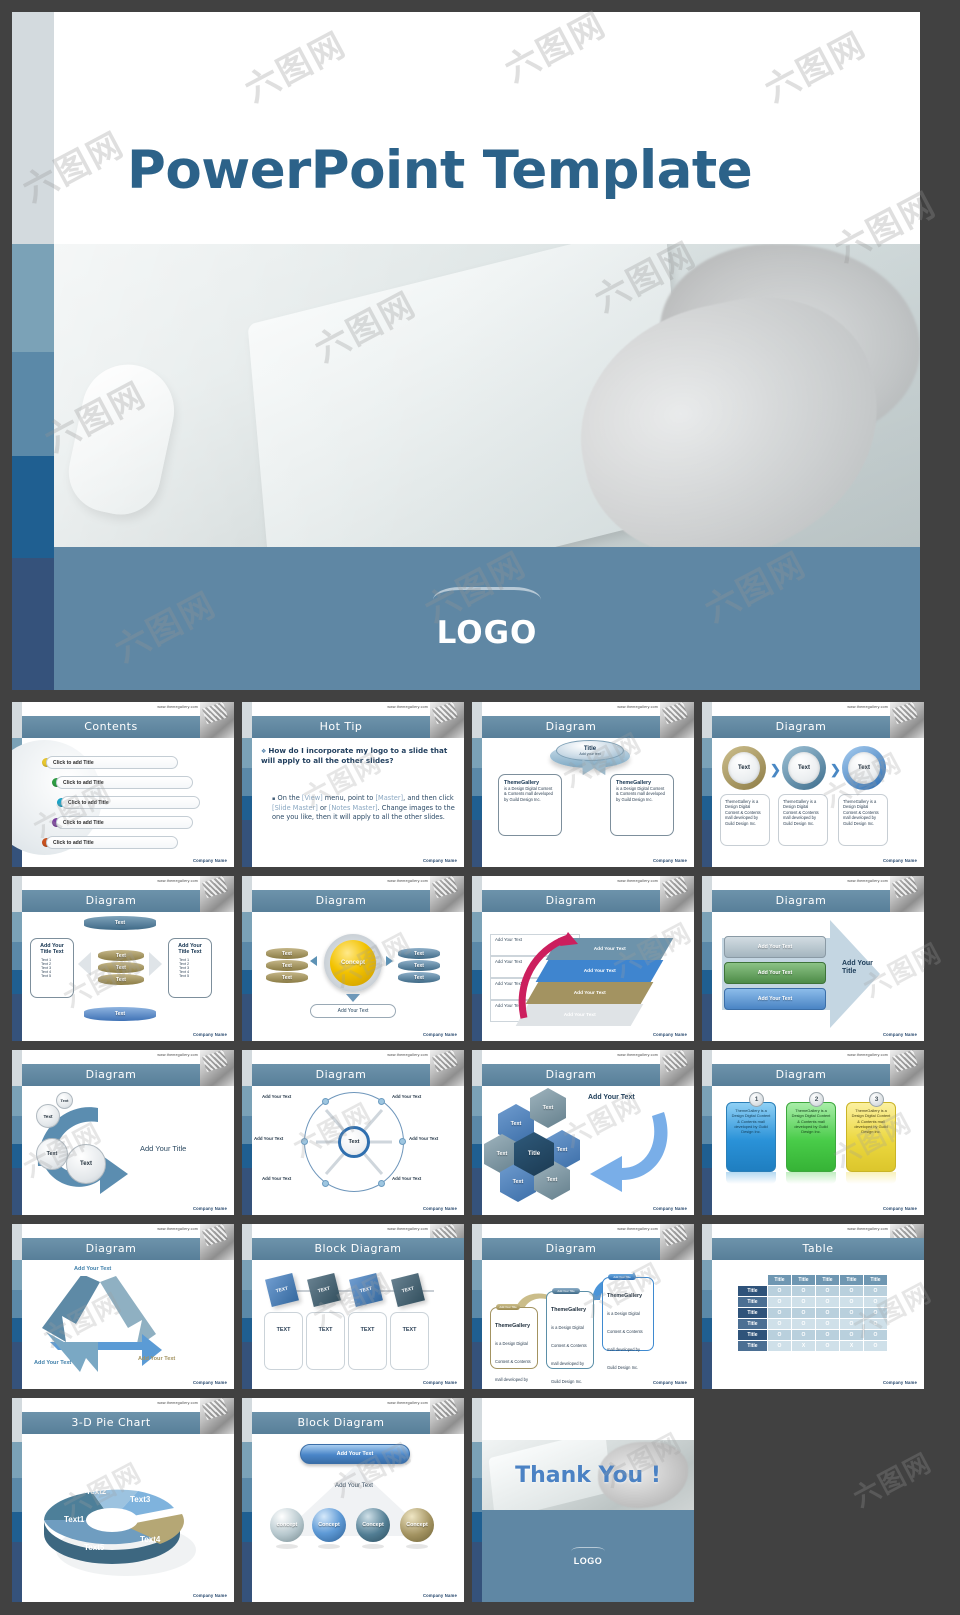 The width and height of the screenshot is (960, 1615). Describe the element at coordinates (812, 1346) in the screenshot. I see `table-row: Title O X O X O` at that location.